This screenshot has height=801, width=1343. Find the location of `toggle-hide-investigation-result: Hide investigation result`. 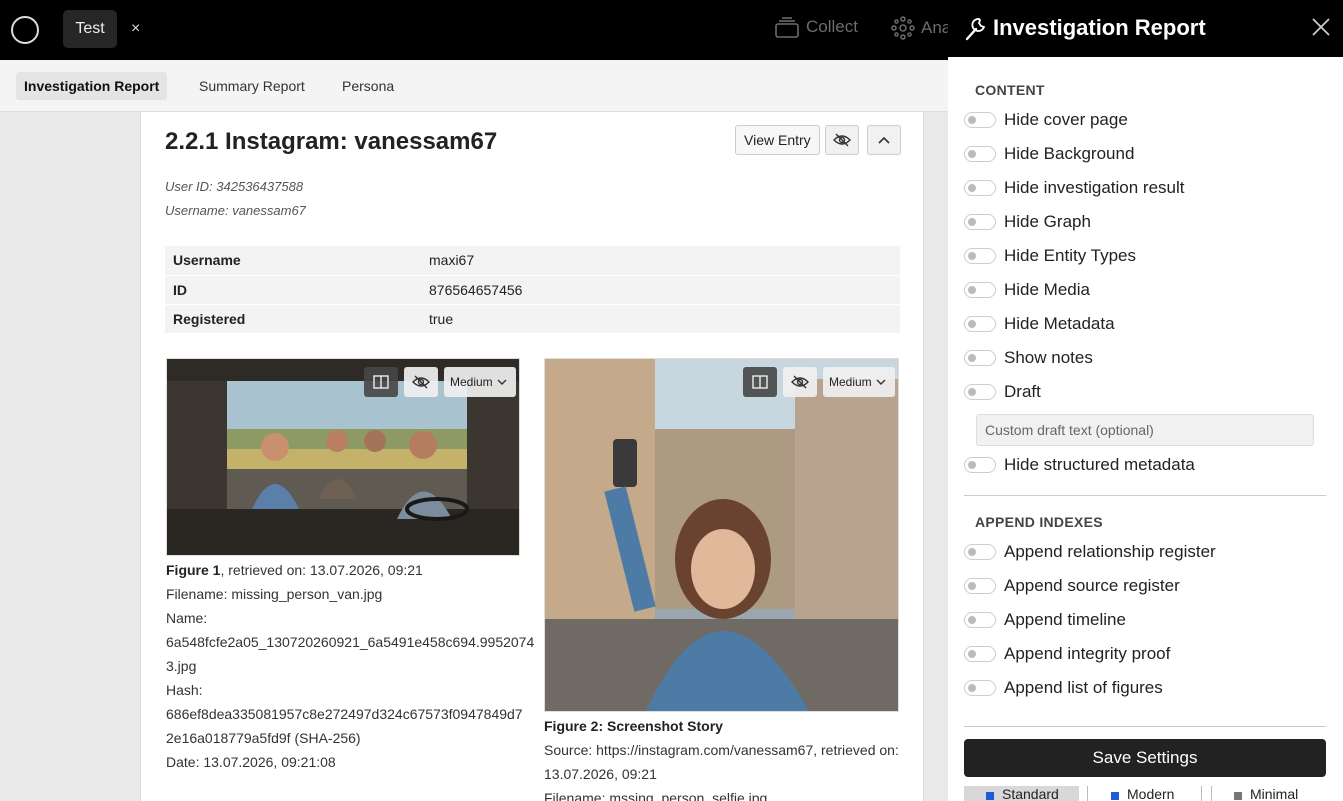

toggle-hide-investigation-result: Hide investigation result is located at coordinates (1074, 188).